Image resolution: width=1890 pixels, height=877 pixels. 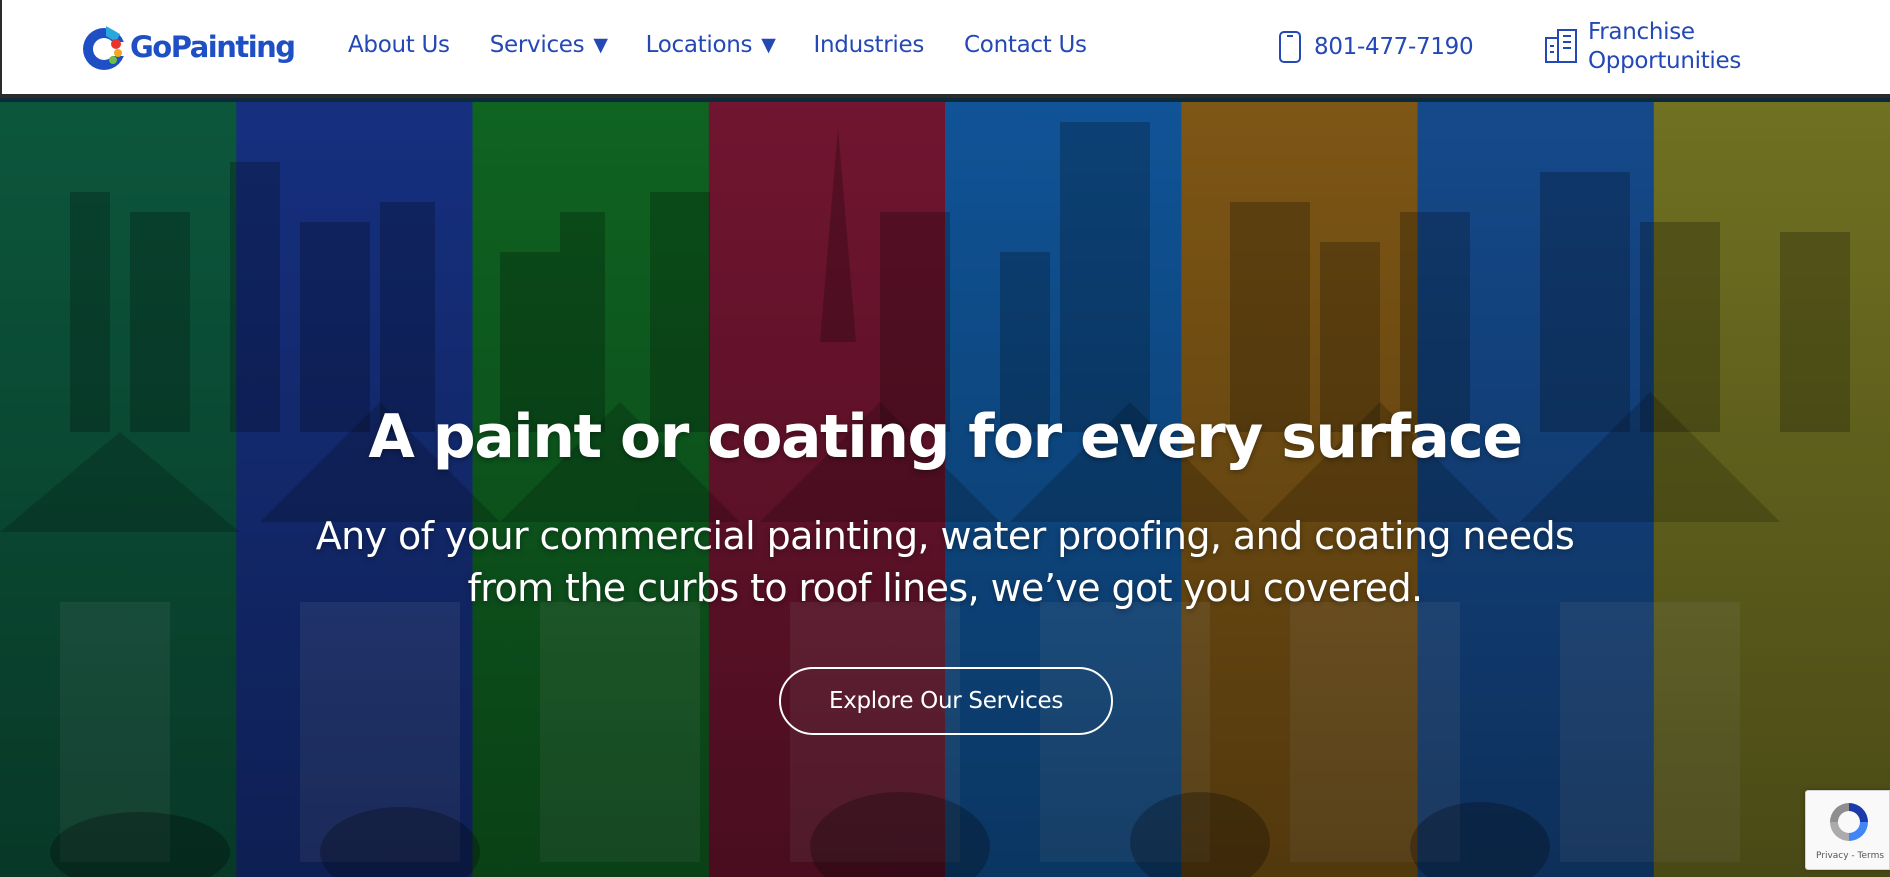 I want to click on nav-about-us: About Us, so click(x=399, y=45).